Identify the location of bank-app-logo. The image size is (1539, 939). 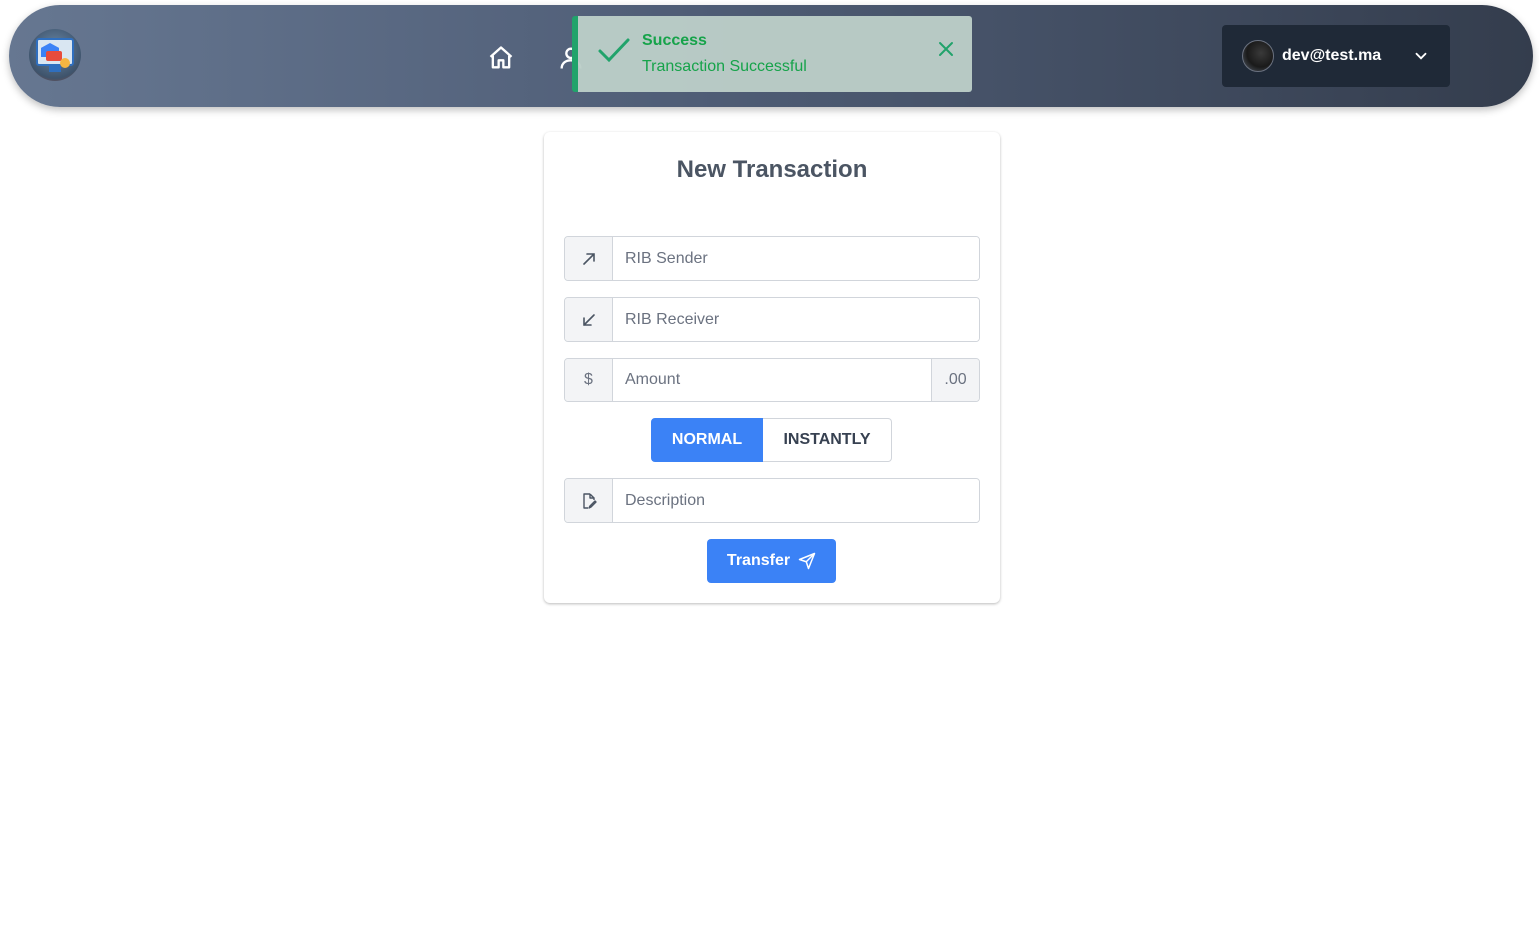
(55, 55).